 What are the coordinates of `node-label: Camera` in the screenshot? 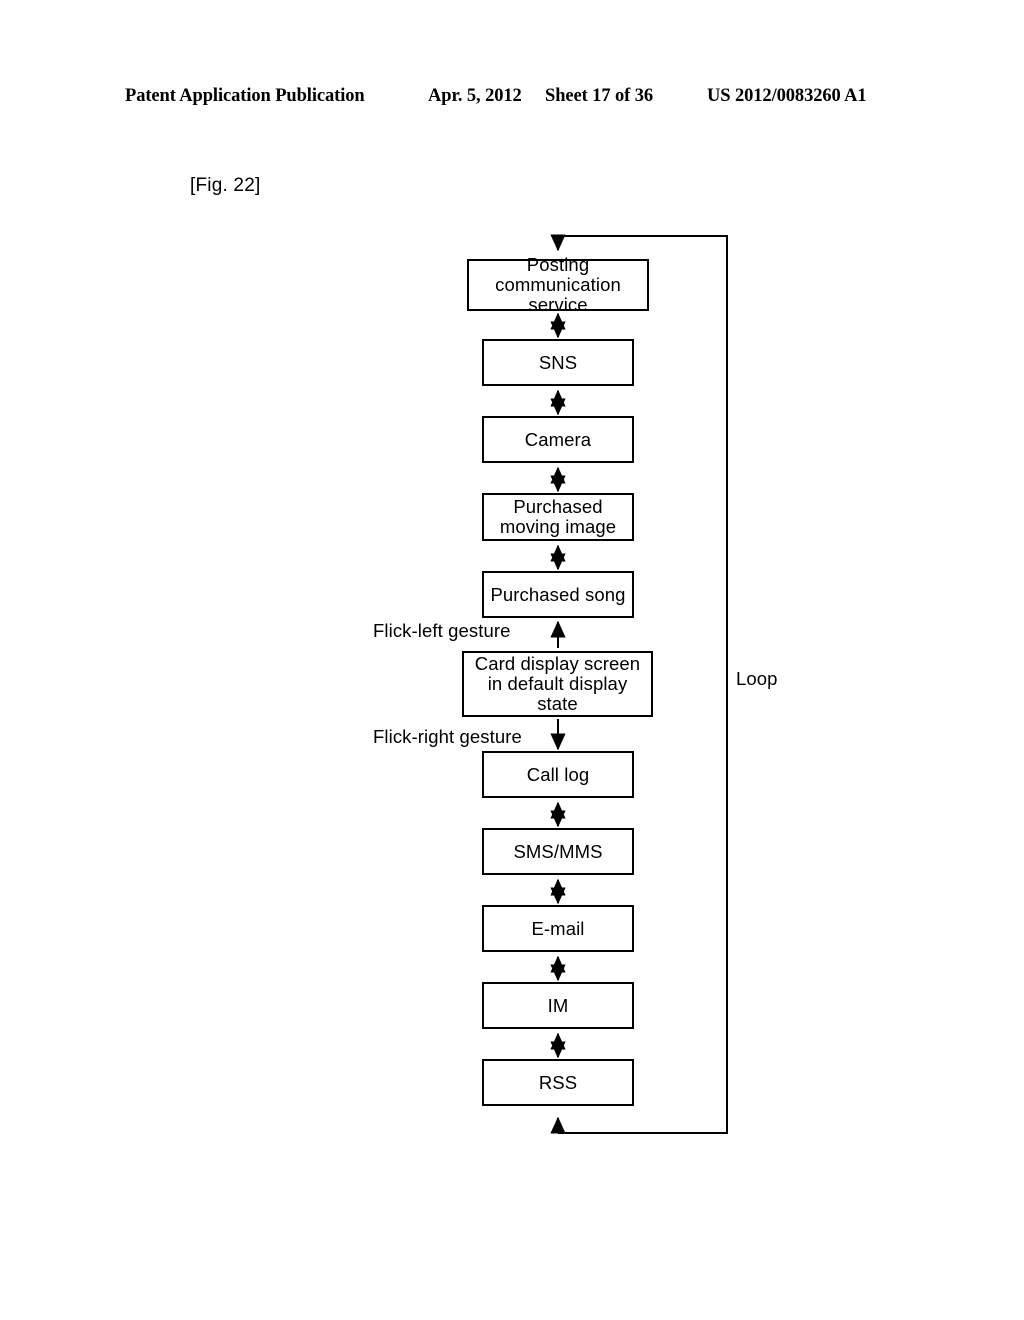 It's located at (558, 439).